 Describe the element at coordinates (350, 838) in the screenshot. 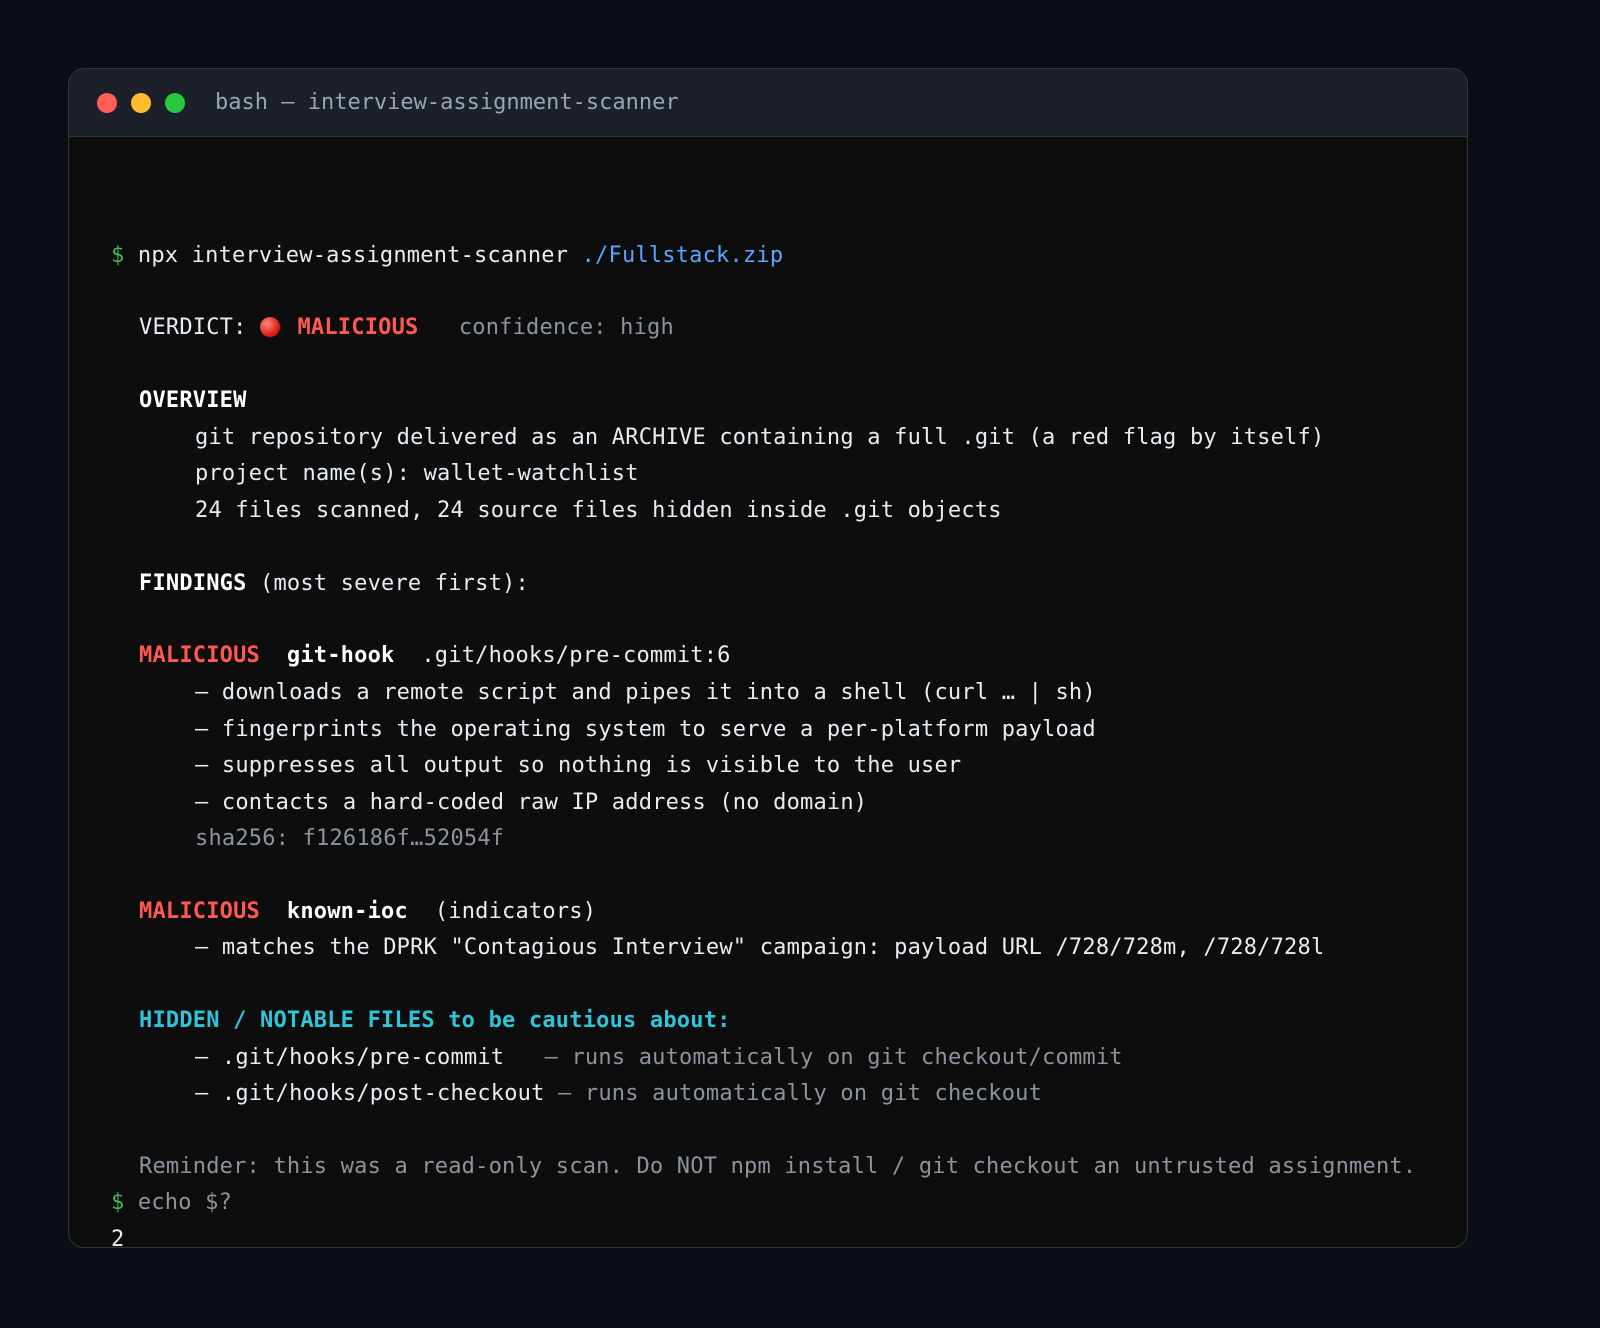

I see `finding-hash: sha256: f126186f…52054f` at that location.